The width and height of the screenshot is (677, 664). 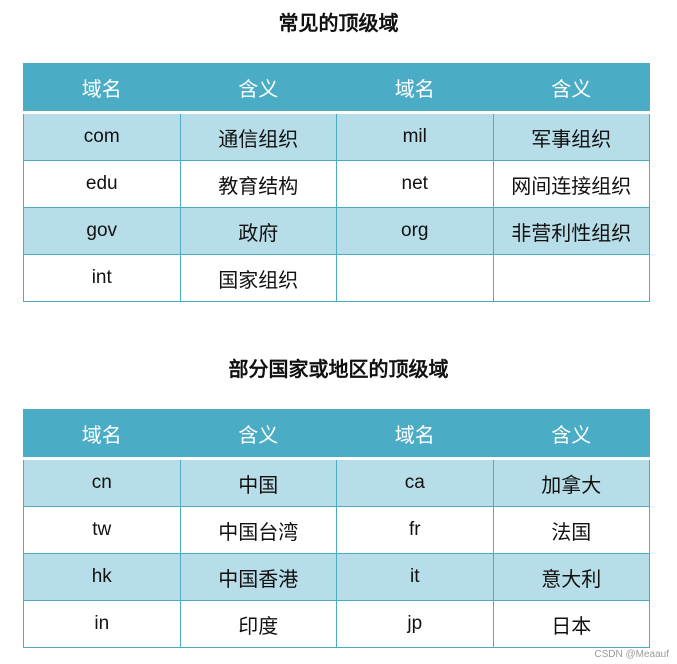 I want to click on meaning-cell: 意大利, so click(x=571, y=577).